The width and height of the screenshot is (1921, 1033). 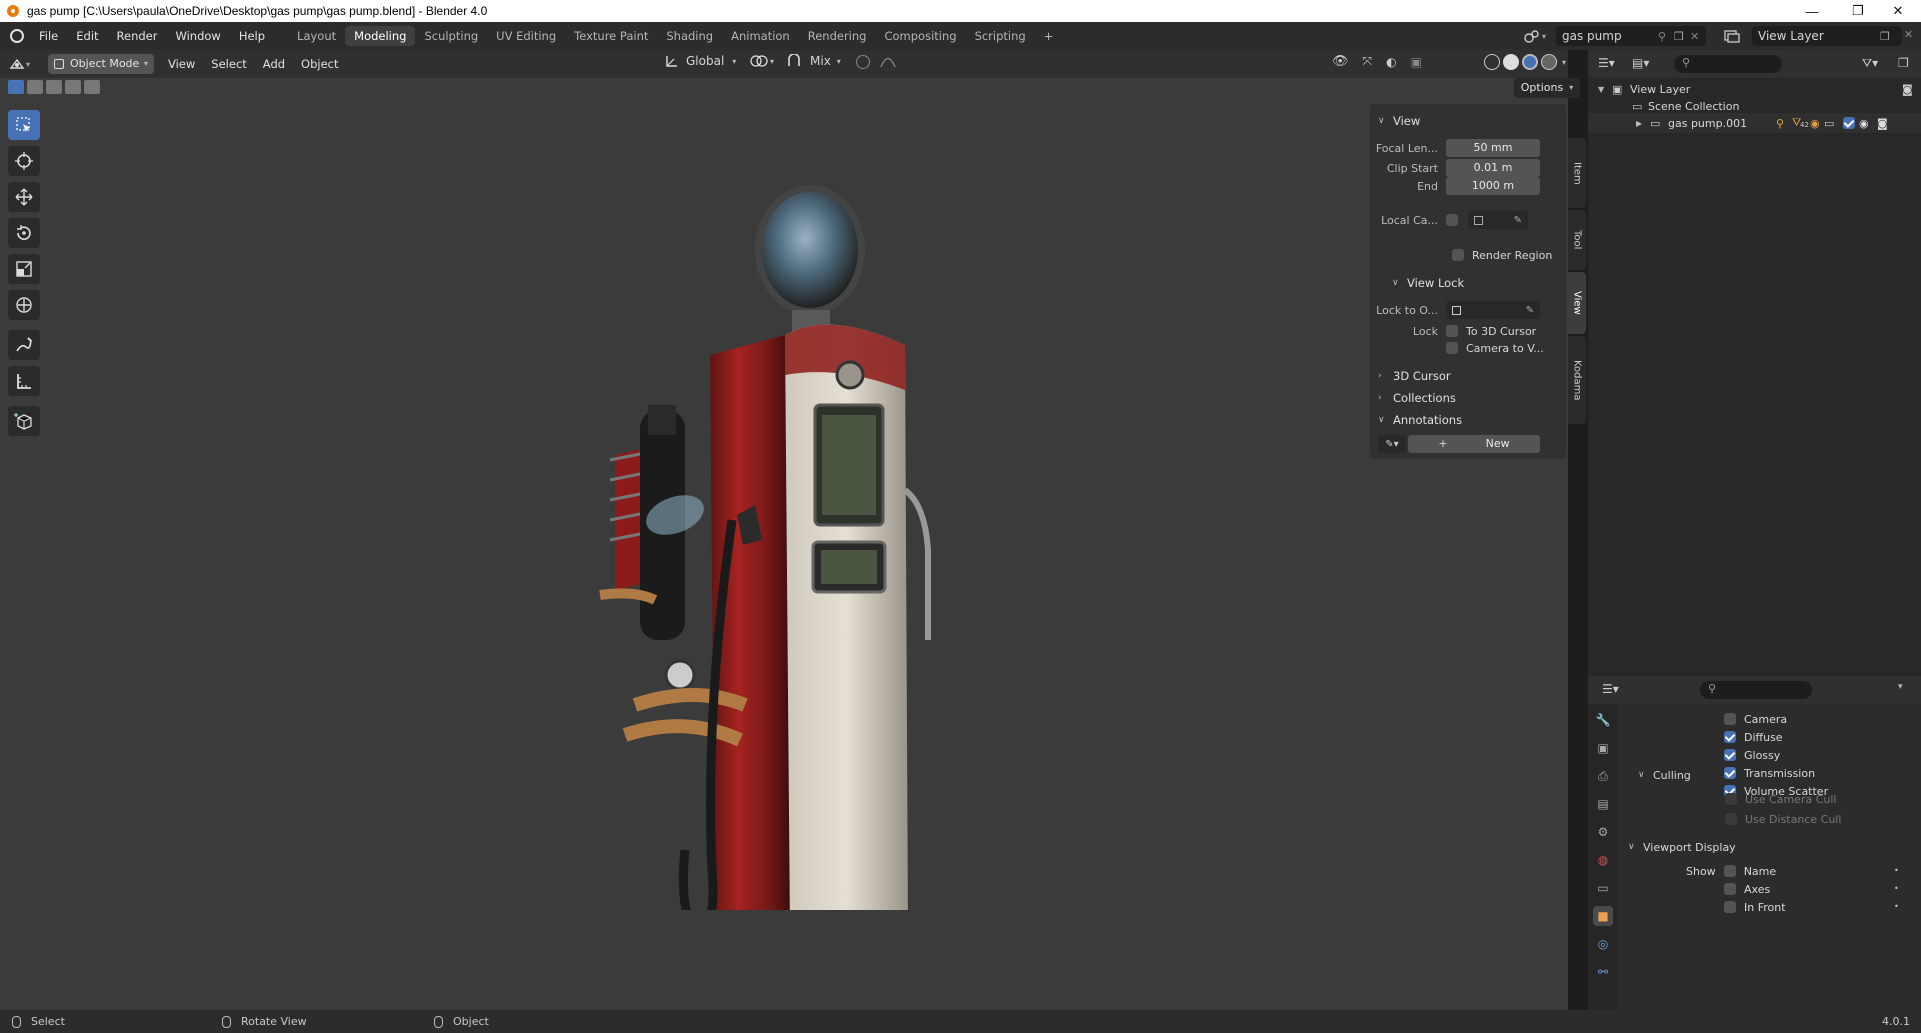 I want to click on select-new-icon, so click(x=16, y=87).